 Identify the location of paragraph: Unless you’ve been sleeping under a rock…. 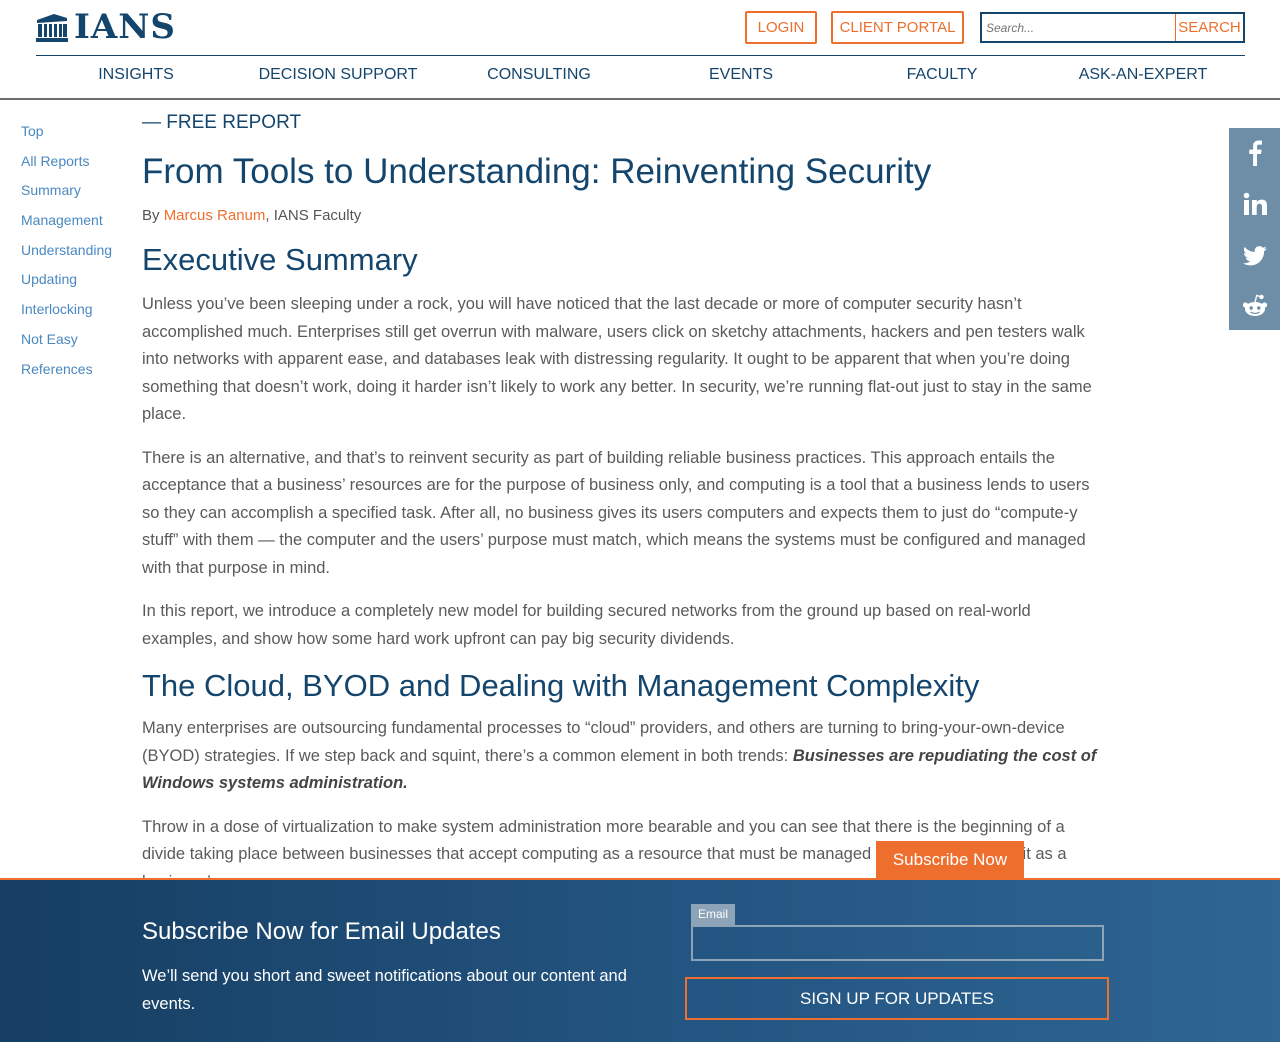
(617, 359).